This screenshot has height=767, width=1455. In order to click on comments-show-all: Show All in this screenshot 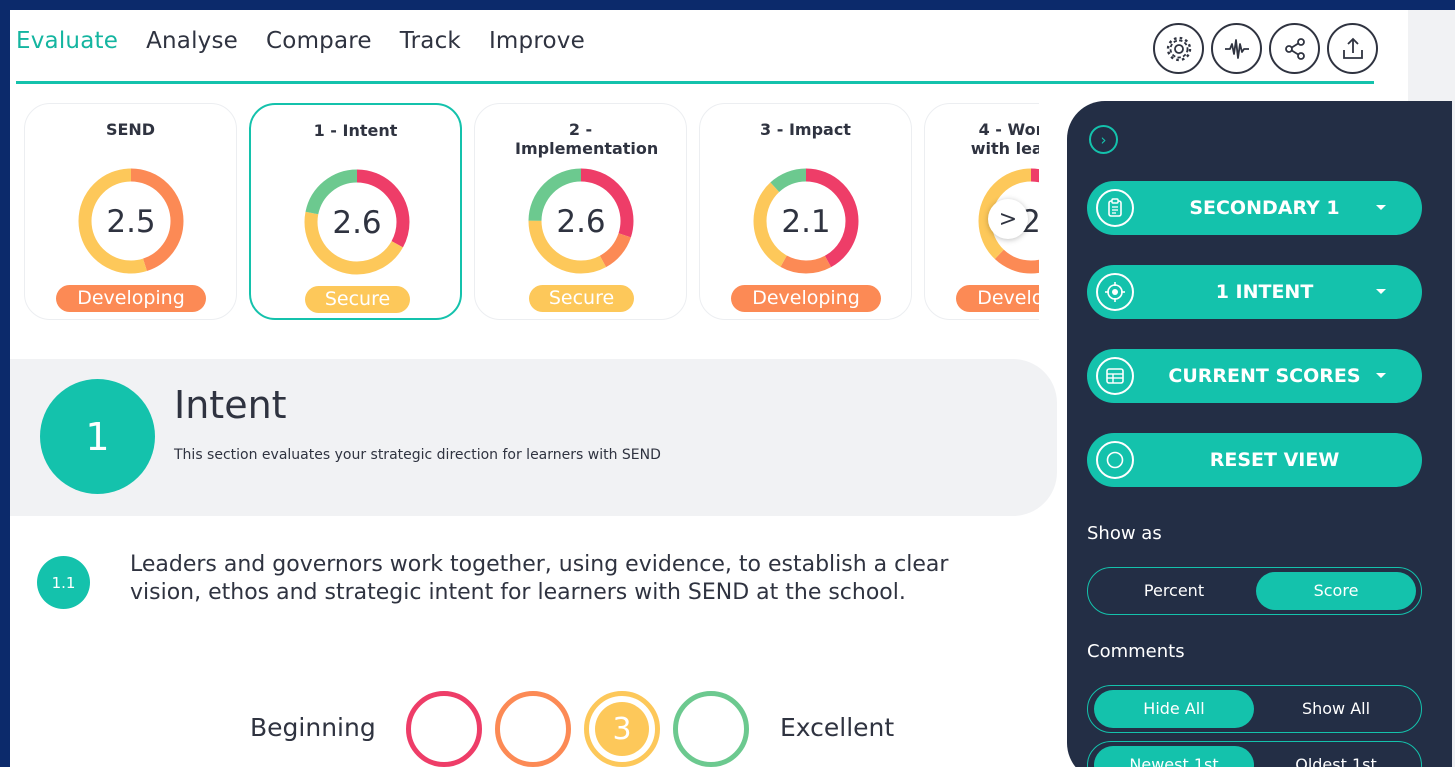, I will do `click(1336, 709)`.